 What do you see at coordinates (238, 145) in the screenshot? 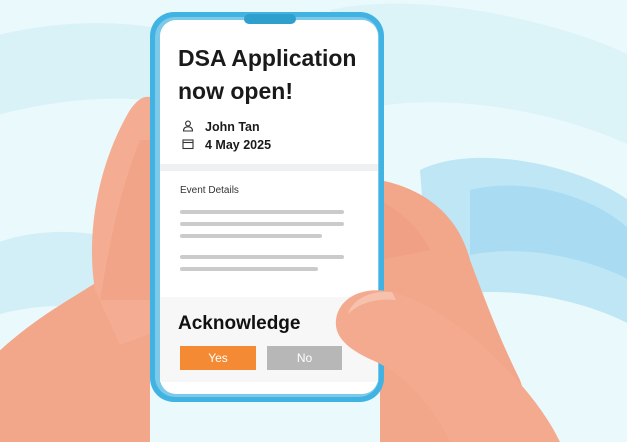
I see `event-date: 4 May 2025` at bounding box center [238, 145].